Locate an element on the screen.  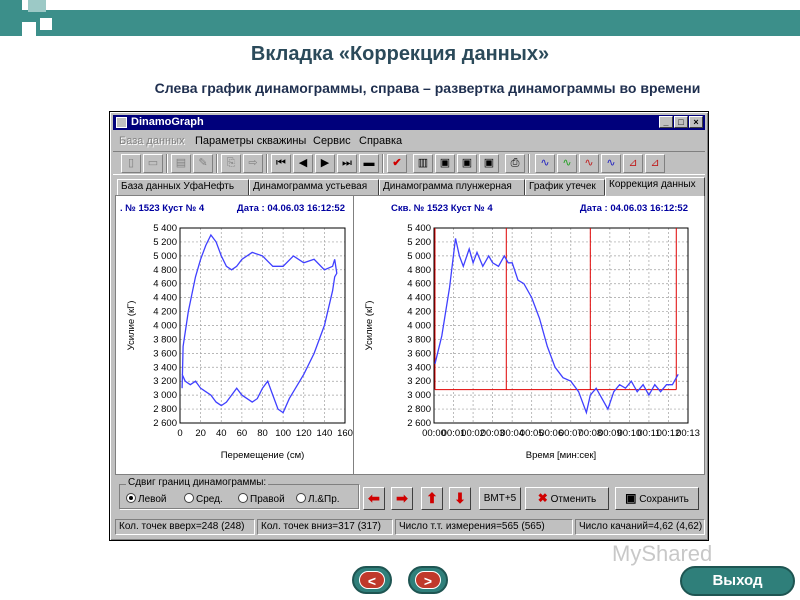
status-measure-points: Число т.т. измерения=565 (565) is located at coordinates (484, 527).